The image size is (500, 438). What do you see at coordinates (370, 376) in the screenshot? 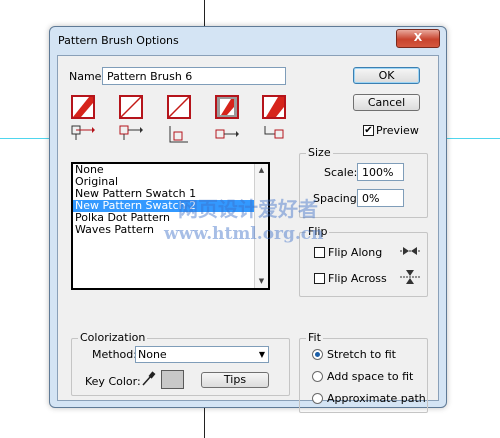
I see `add-space-to-fit-label: Add space to fit` at bounding box center [370, 376].